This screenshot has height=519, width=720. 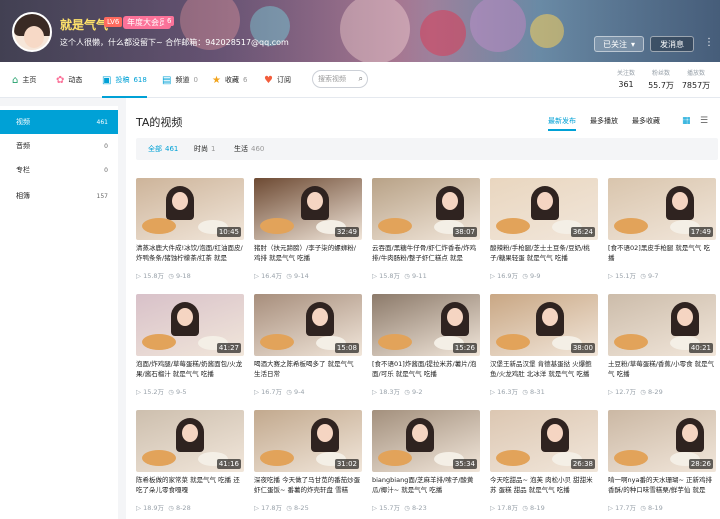 What do you see at coordinates (59, 196) in the screenshot?
I see `sidebar-item-album: 相簿 157` at bounding box center [59, 196].